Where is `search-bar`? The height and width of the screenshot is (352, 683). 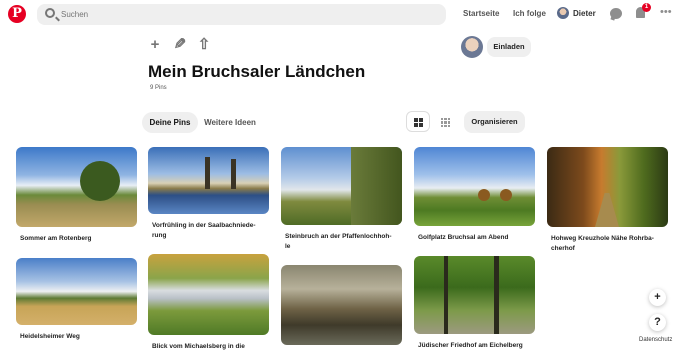 search-bar is located at coordinates (241, 14).